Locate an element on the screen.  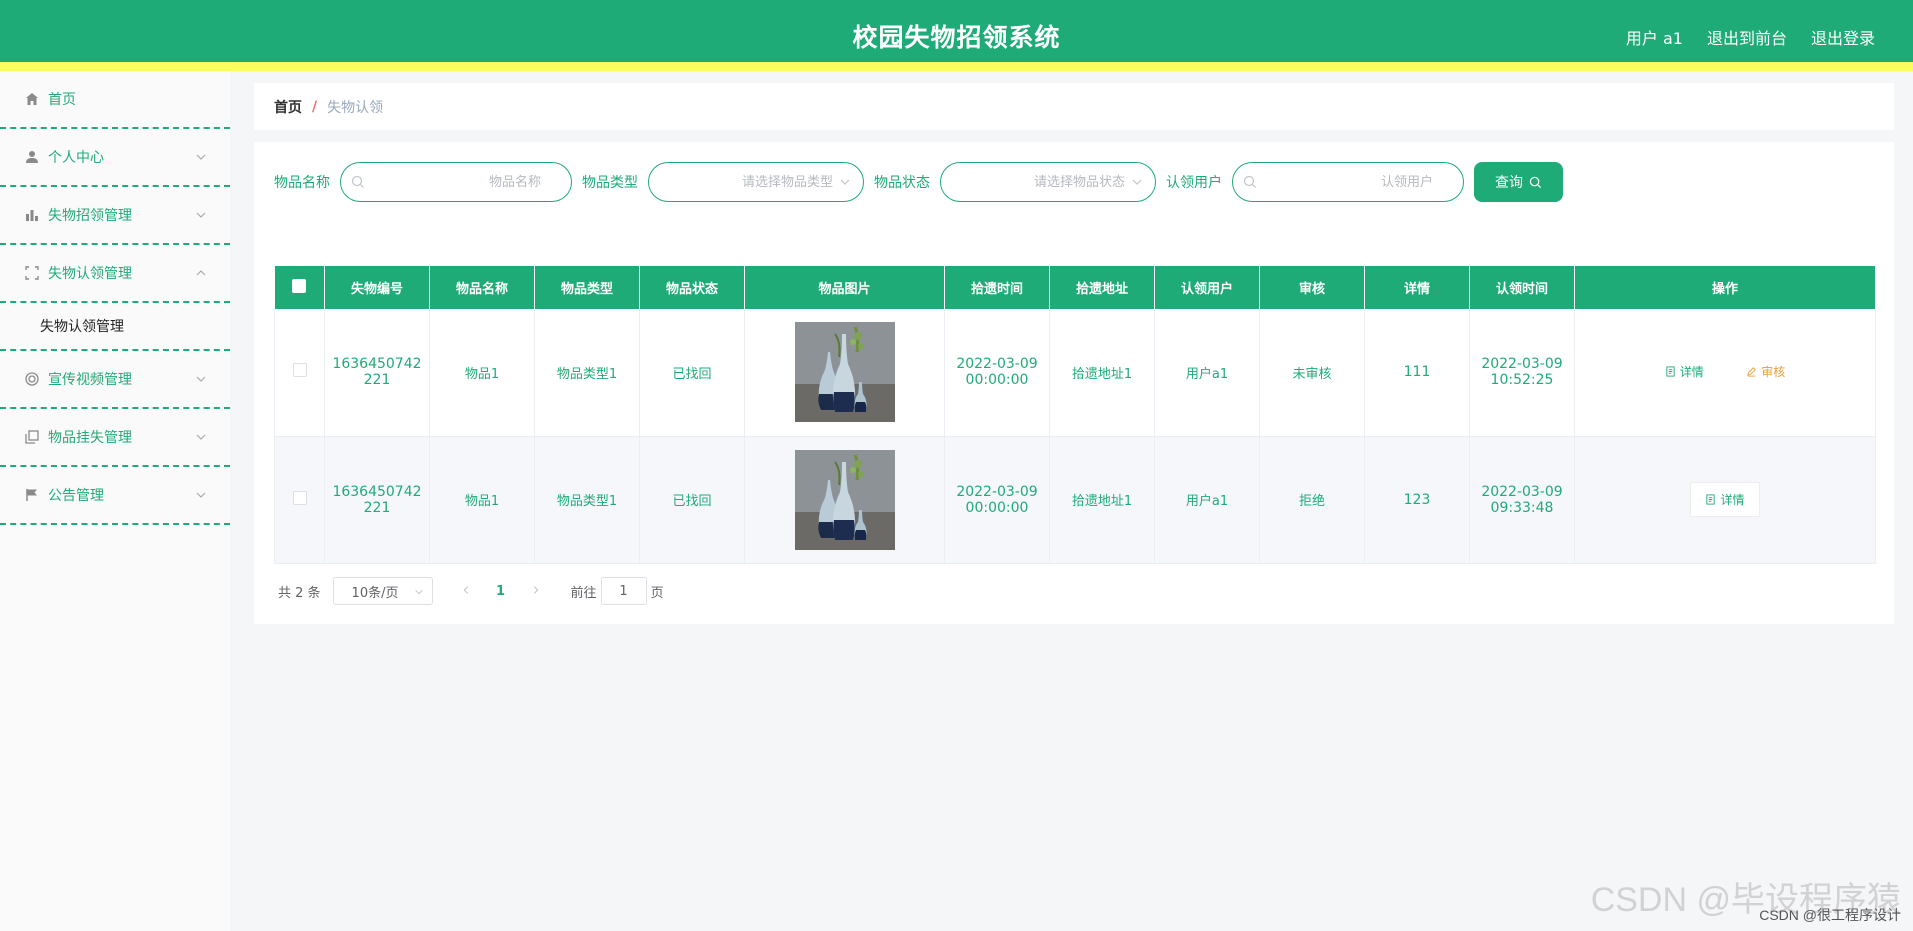
column-header: 物品名称 is located at coordinates (482, 287).